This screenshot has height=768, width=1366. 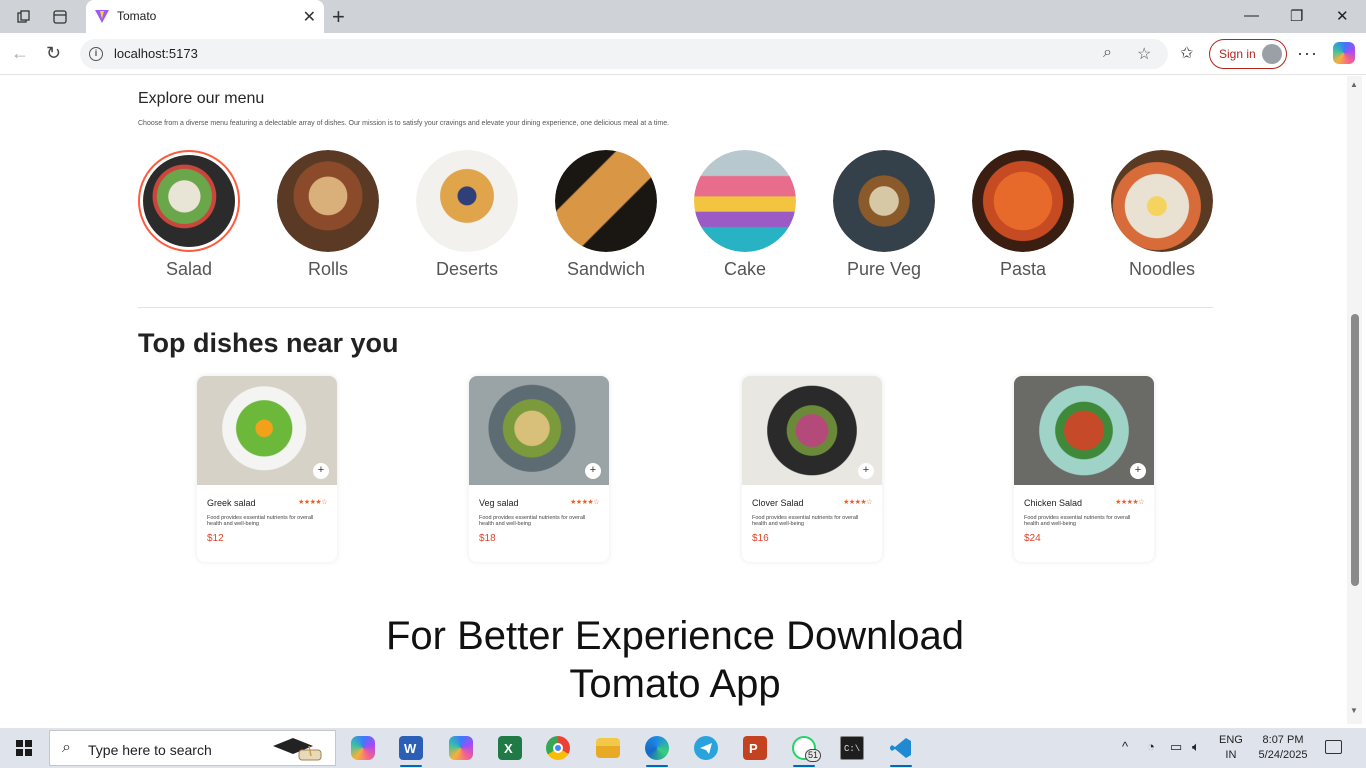 I want to click on dish-name: Chicken Salad, so click(x=1053, y=503).